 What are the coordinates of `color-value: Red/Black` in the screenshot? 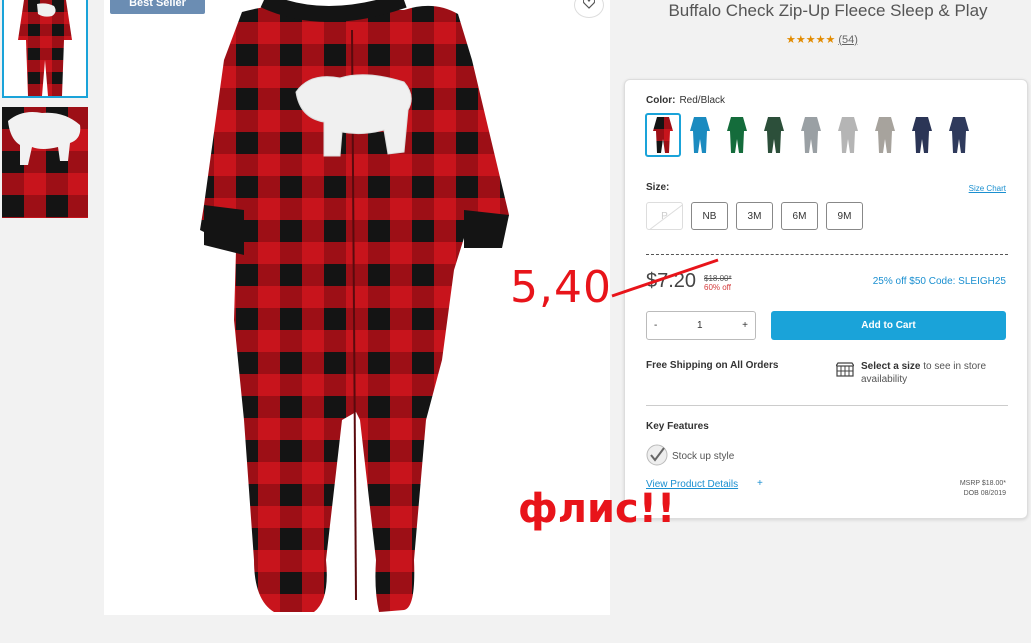 It's located at (702, 100).